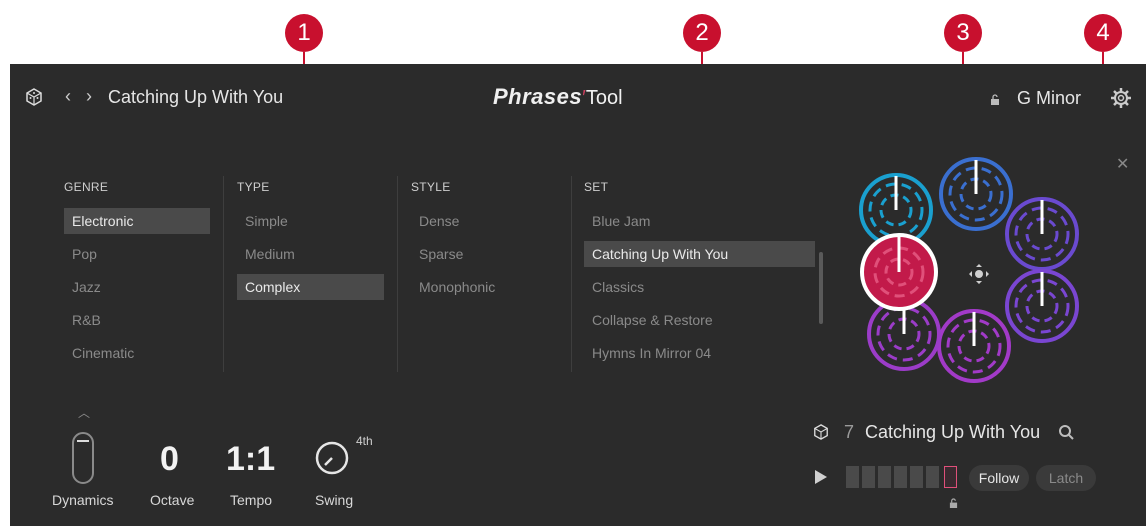 The image size is (1146, 526). Describe the element at coordinates (250, 459) in the screenshot. I see `tempo-value: 1:1` at that location.